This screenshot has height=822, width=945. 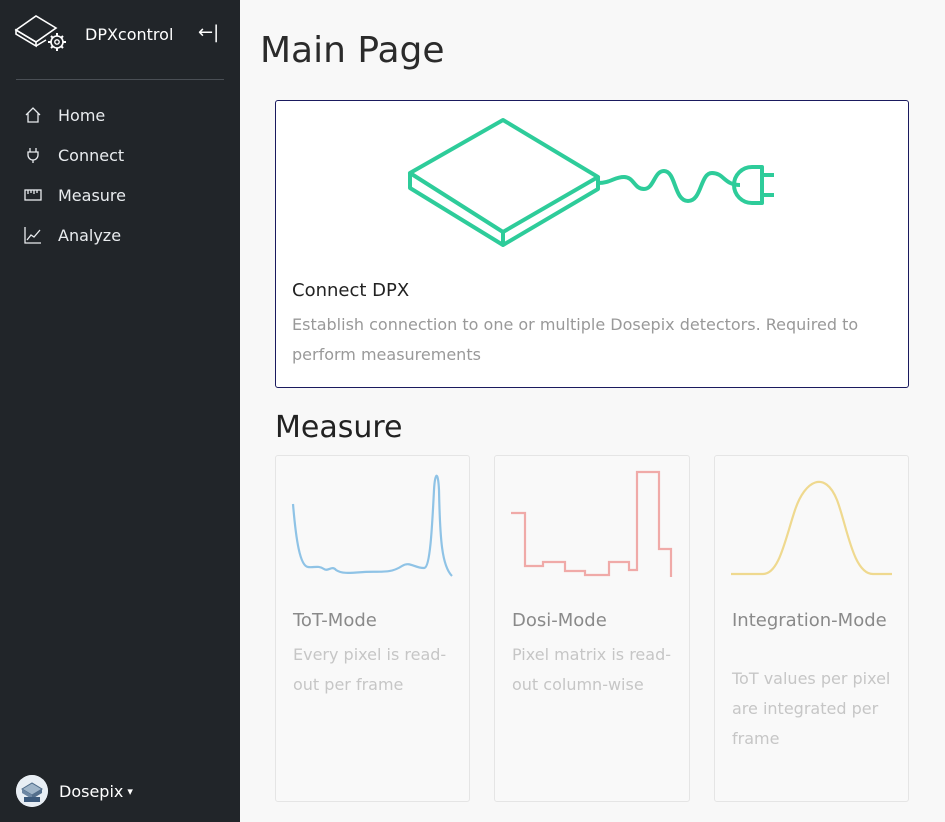 I want to click on dpx-logo-icon, so click(x=40, y=33).